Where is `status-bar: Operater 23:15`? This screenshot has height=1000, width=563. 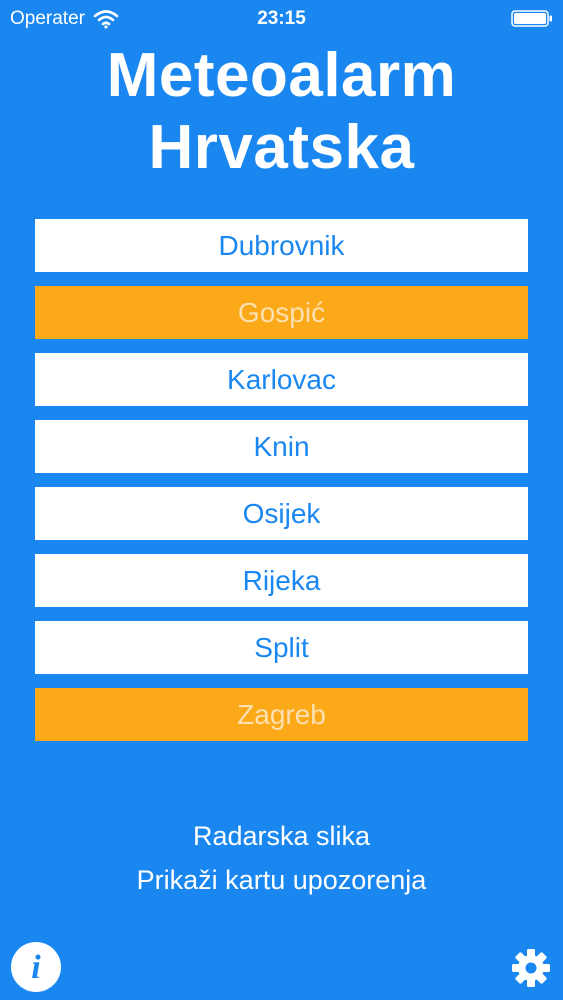 status-bar: Operater 23:15 is located at coordinates (281, 19).